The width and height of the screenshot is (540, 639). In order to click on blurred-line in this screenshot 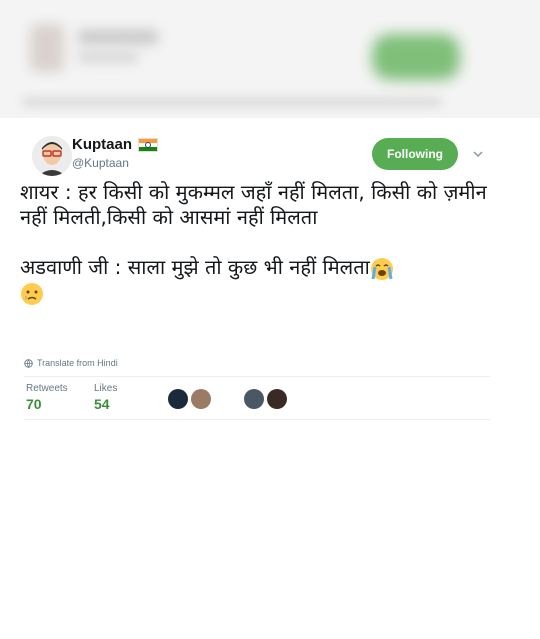, I will do `click(232, 102)`.